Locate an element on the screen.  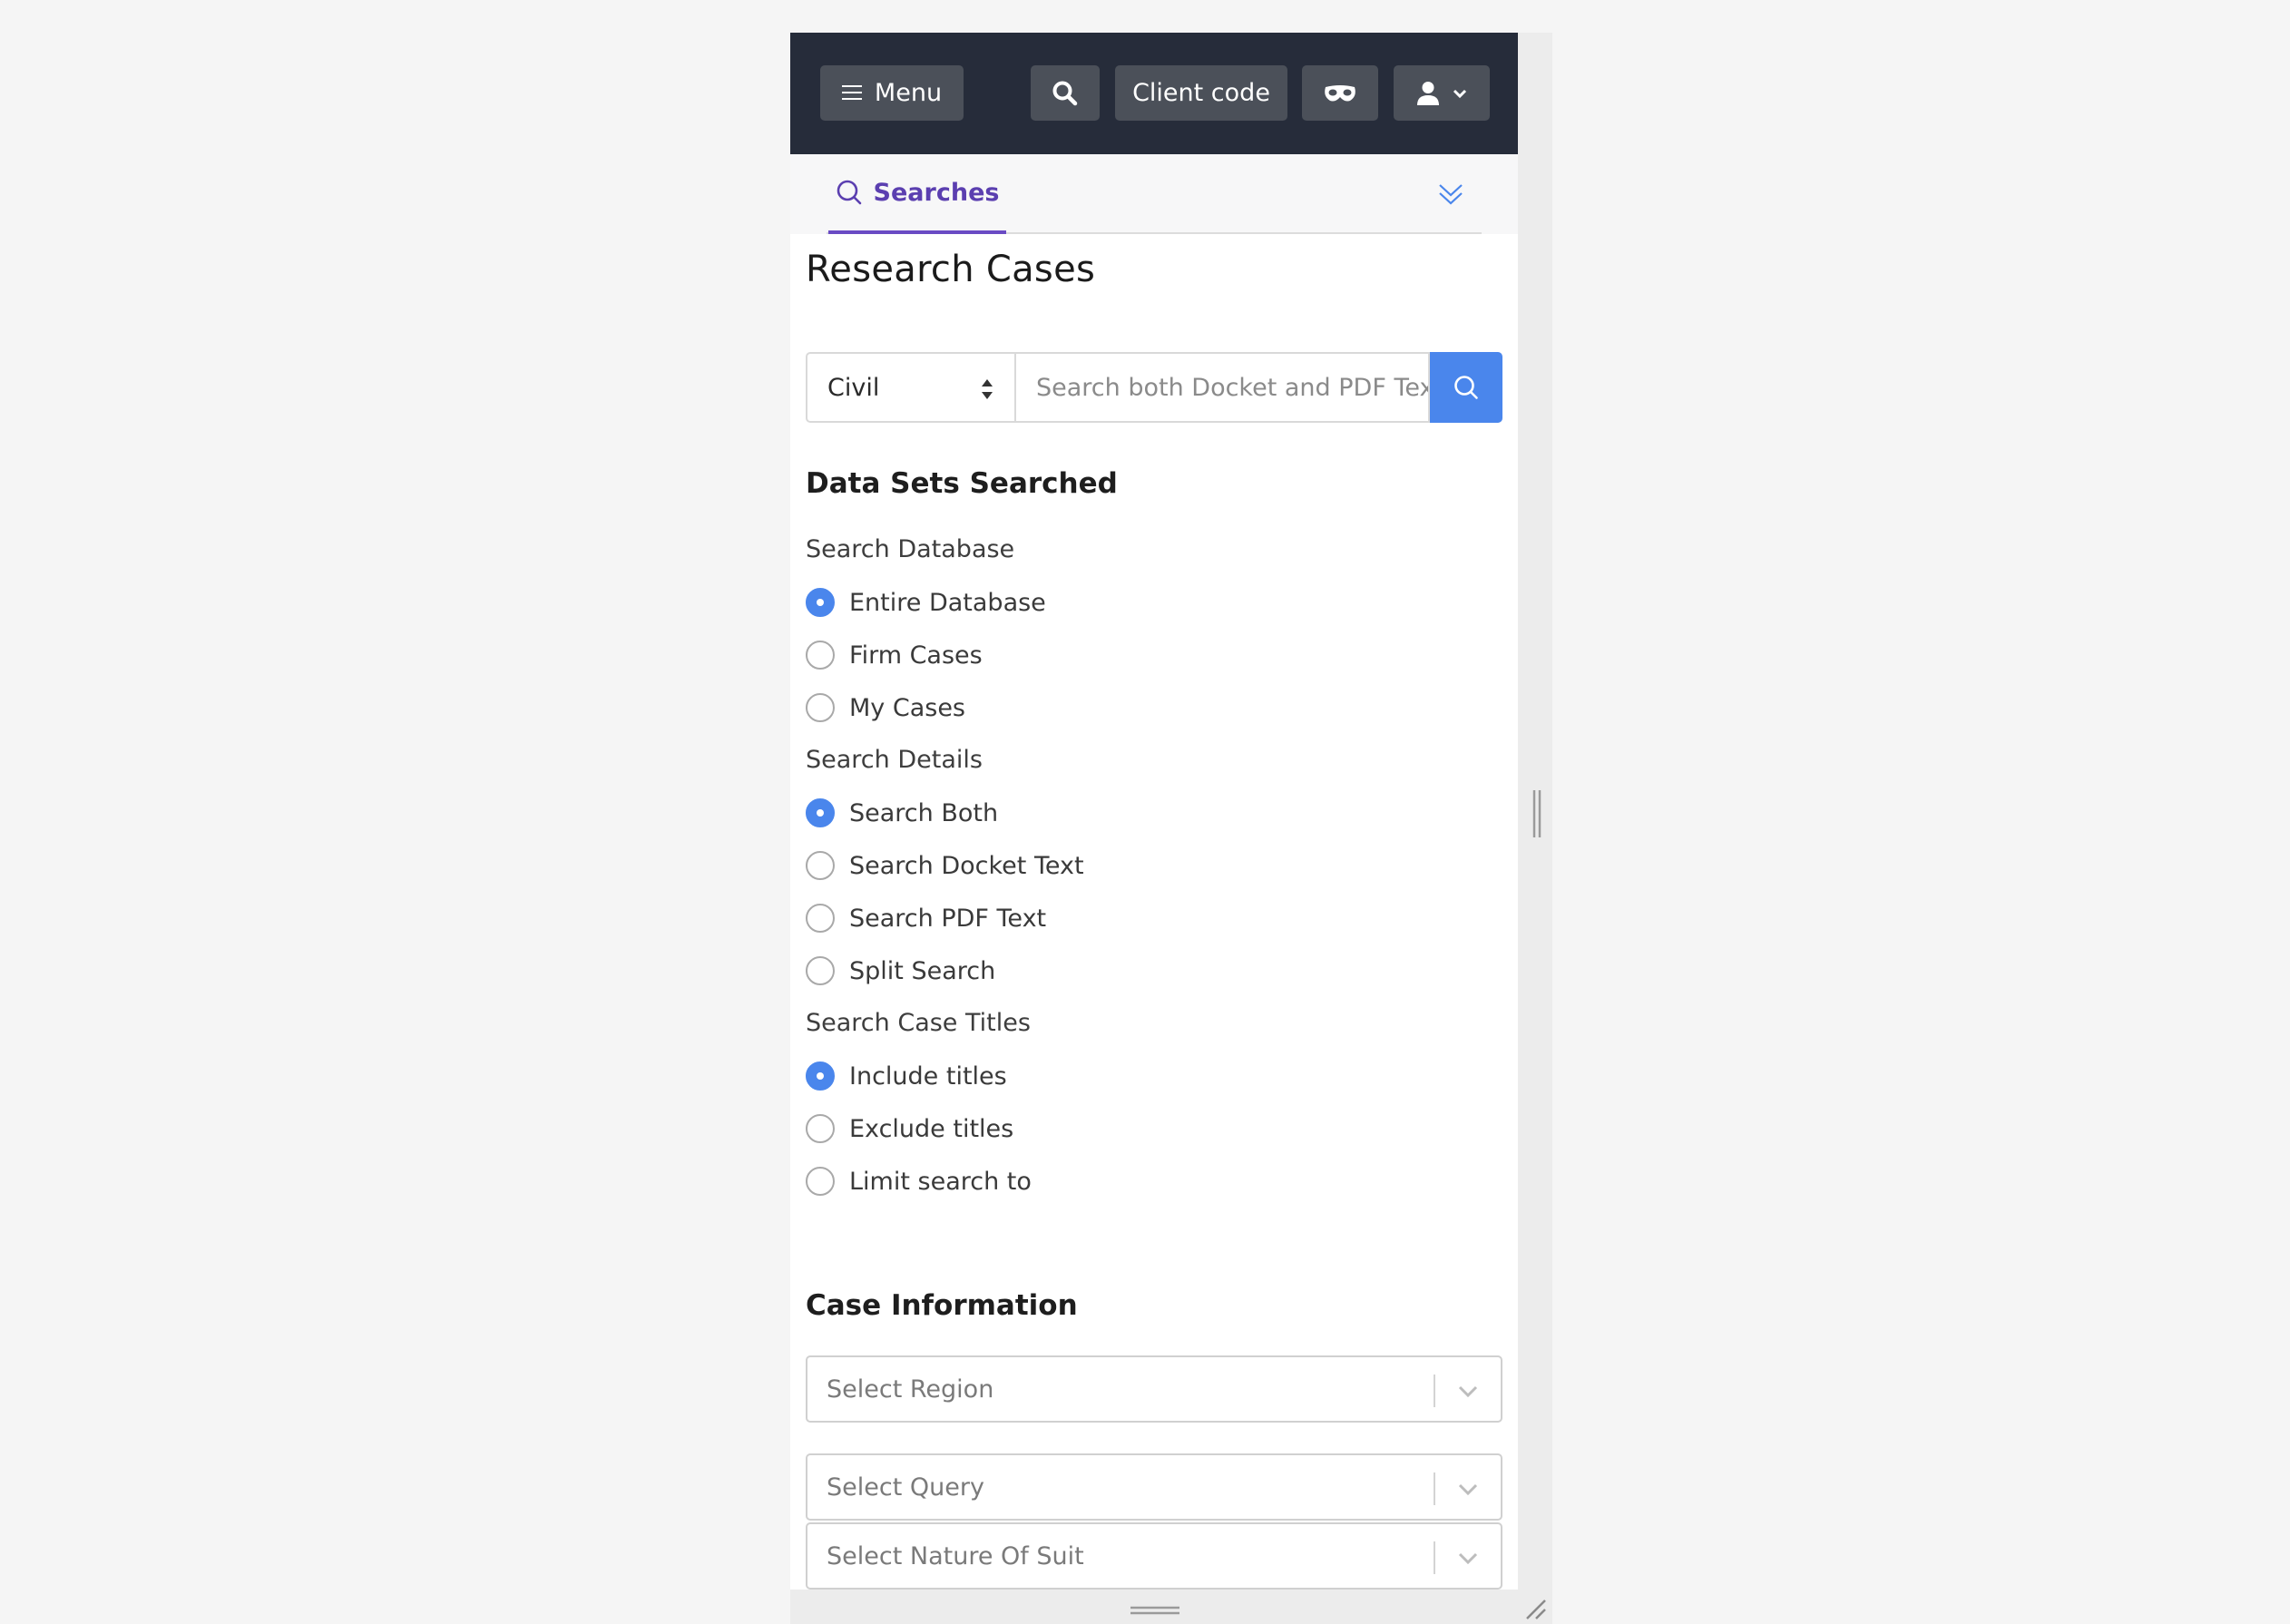
tab-searches: Searches is located at coordinates (917, 194).